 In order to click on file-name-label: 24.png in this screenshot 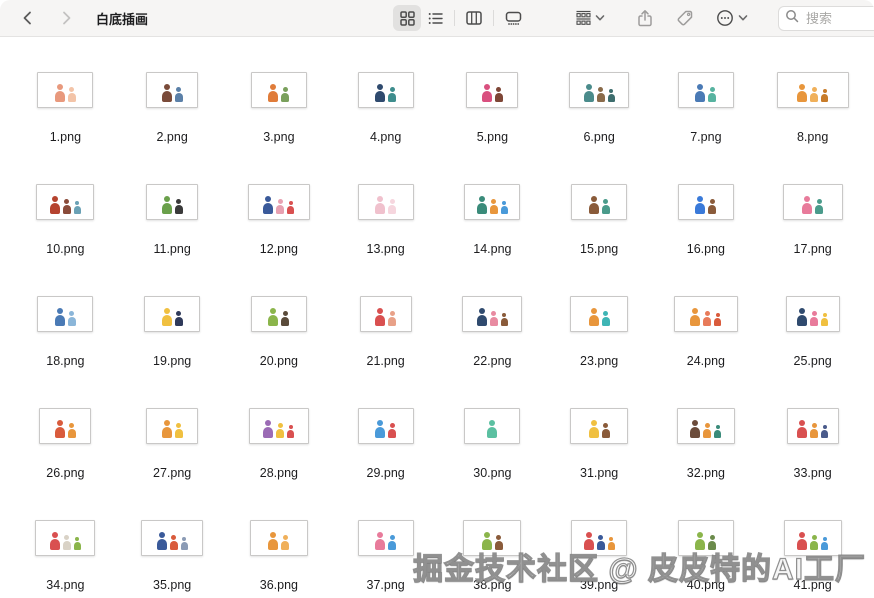, I will do `click(706, 361)`.